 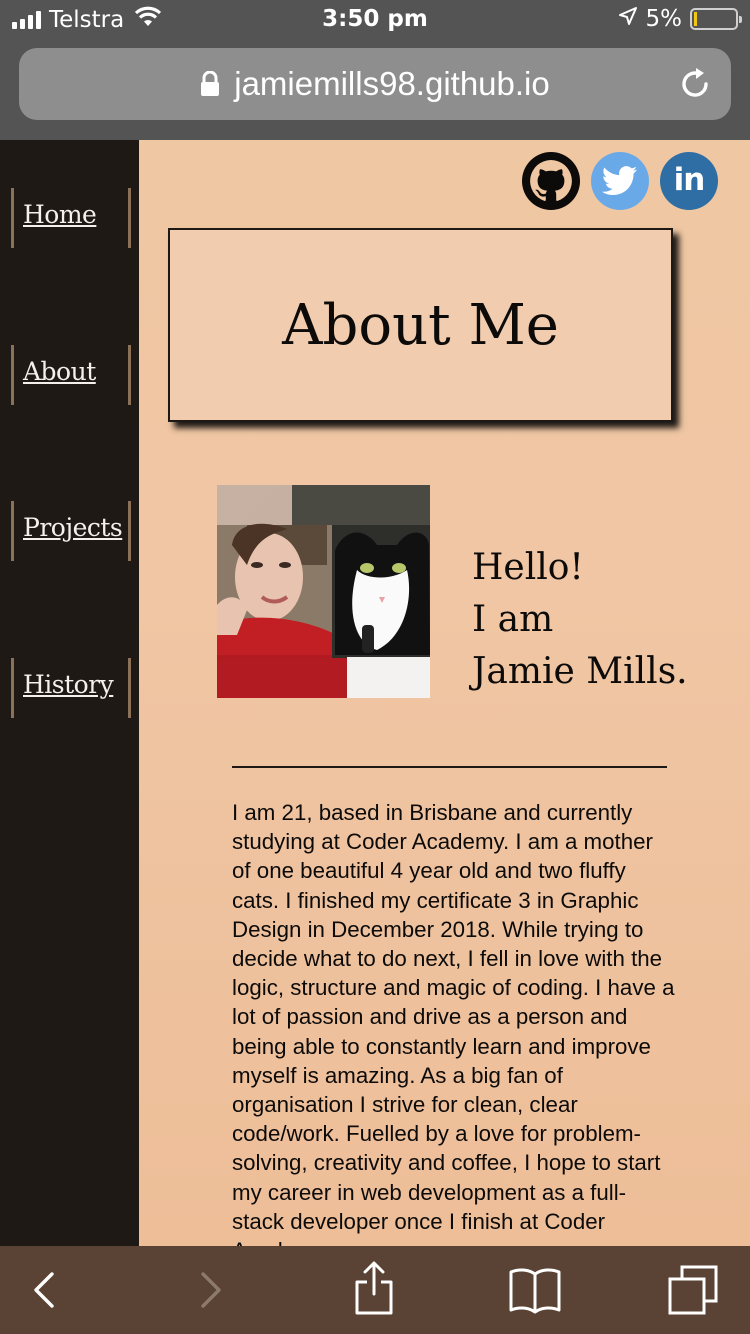 I want to click on location-icon, so click(x=628, y=19).